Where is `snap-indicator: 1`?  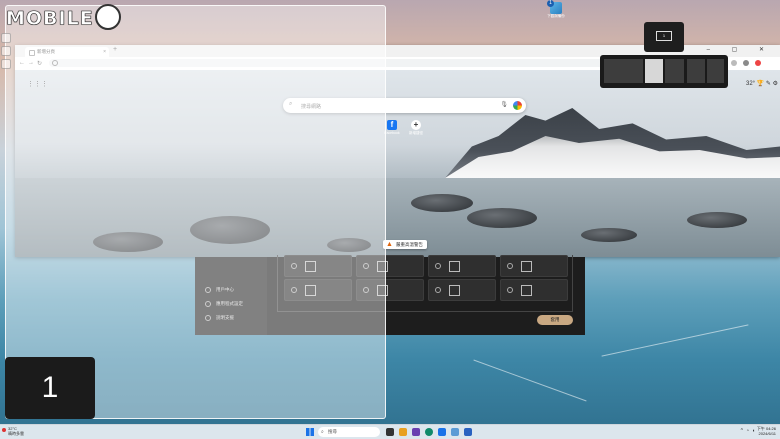 snap-indicator: 1 is located at coordinates (664, 37).